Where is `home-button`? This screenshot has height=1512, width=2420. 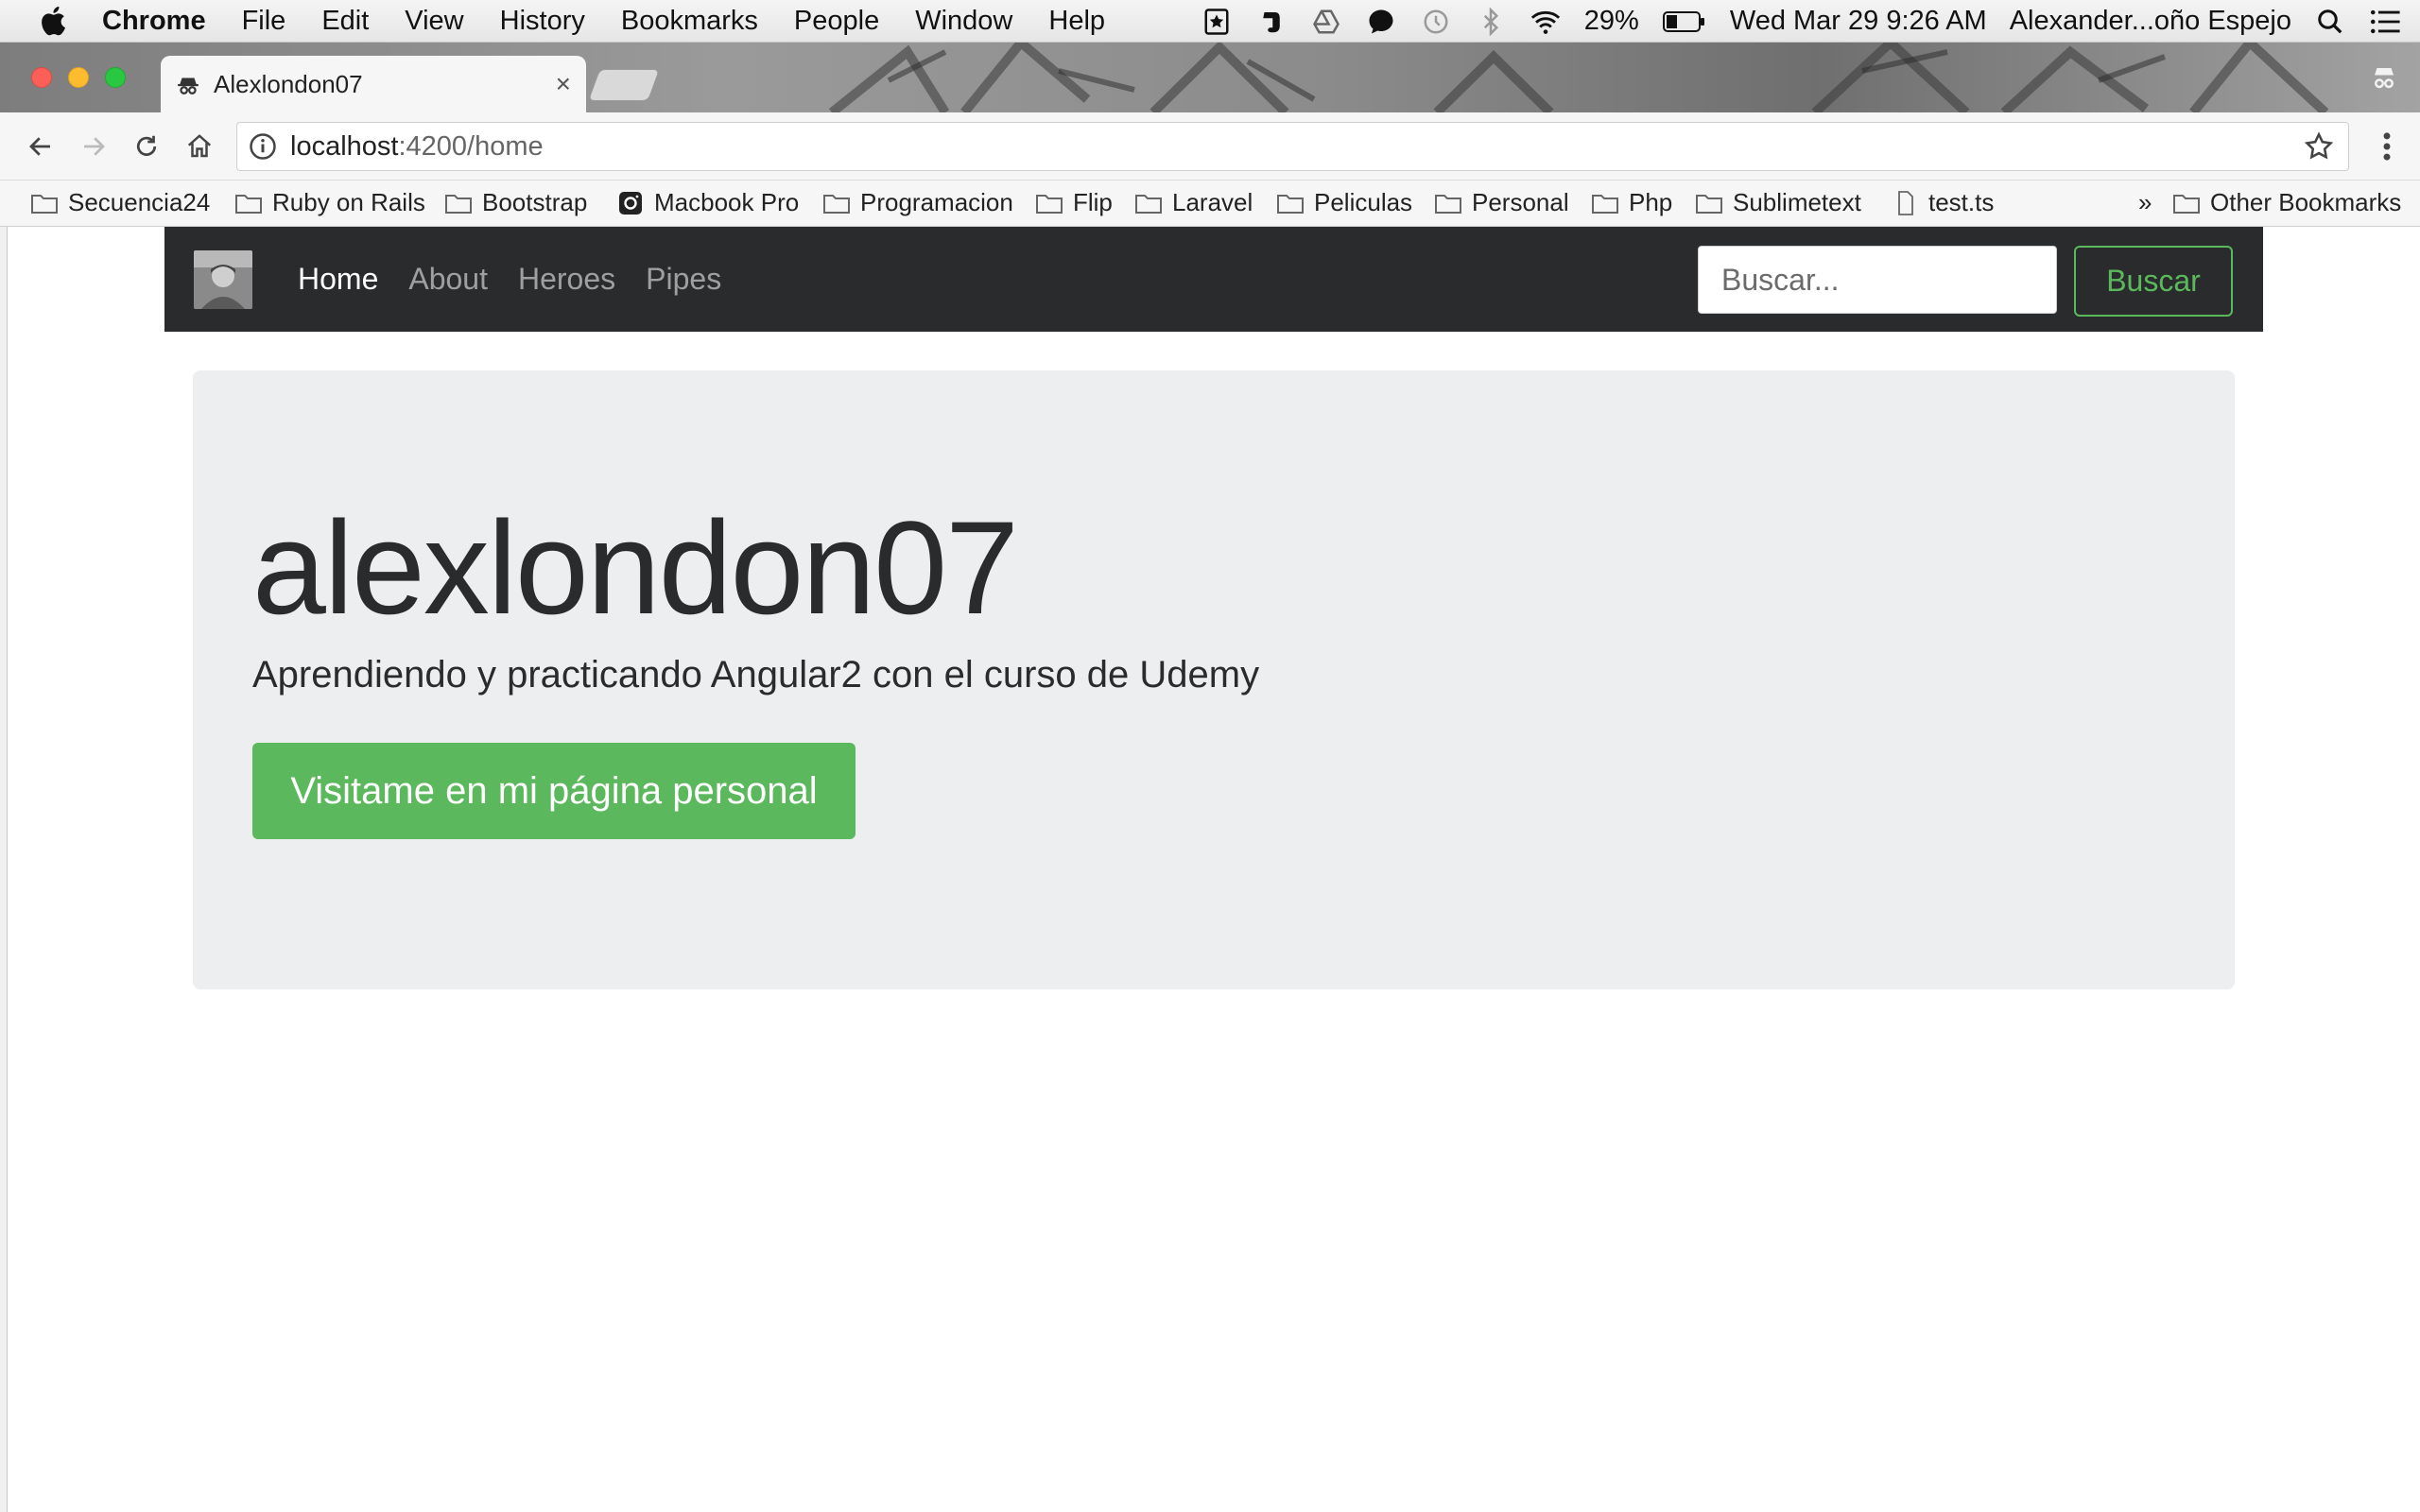 home-button is located at coordinates (199, 146).